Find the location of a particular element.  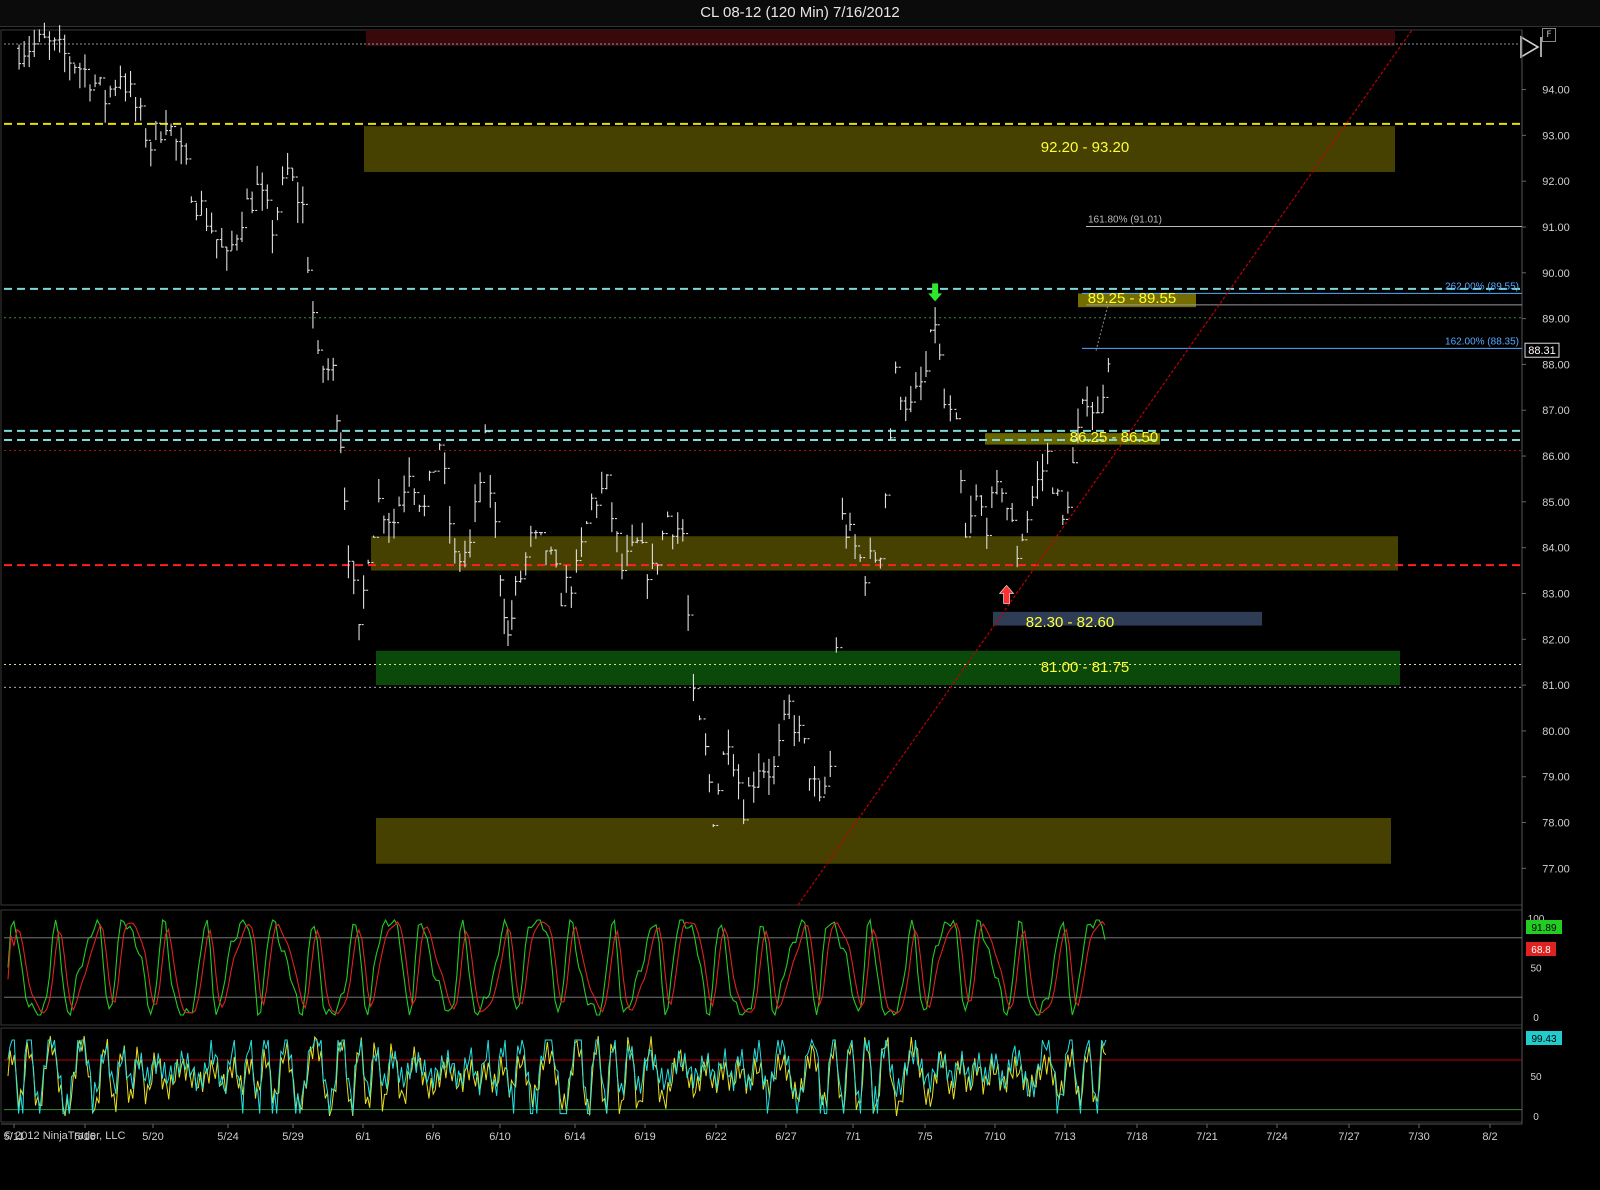

x-tick-label: 6/6 is located at coordinates (432, 1137).